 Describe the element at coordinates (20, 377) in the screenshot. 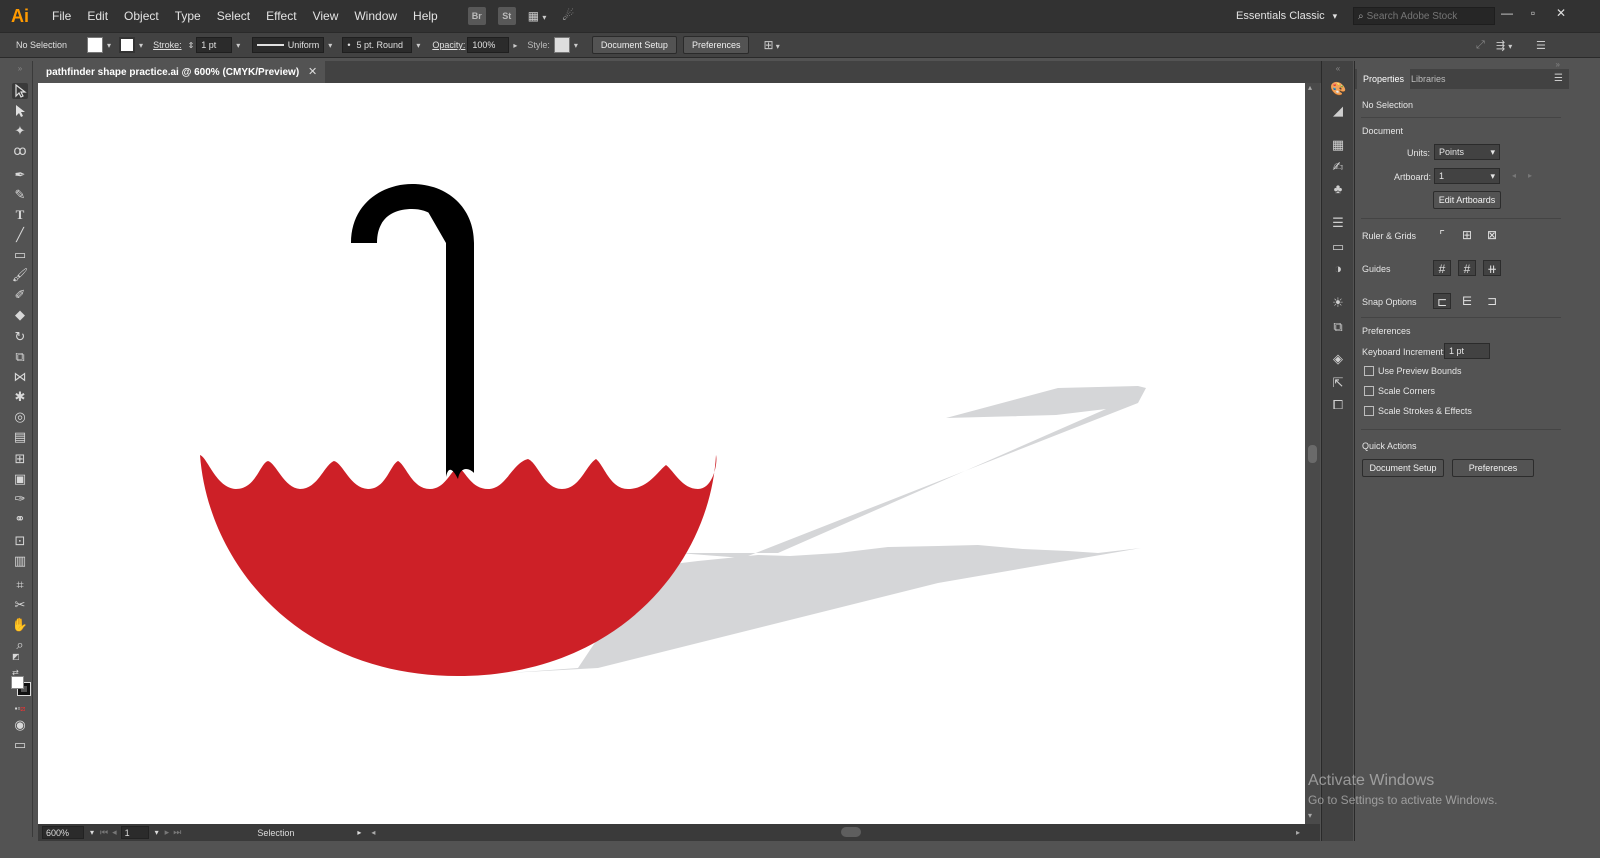

I see `width-tool-icon: ⋈` at that location.